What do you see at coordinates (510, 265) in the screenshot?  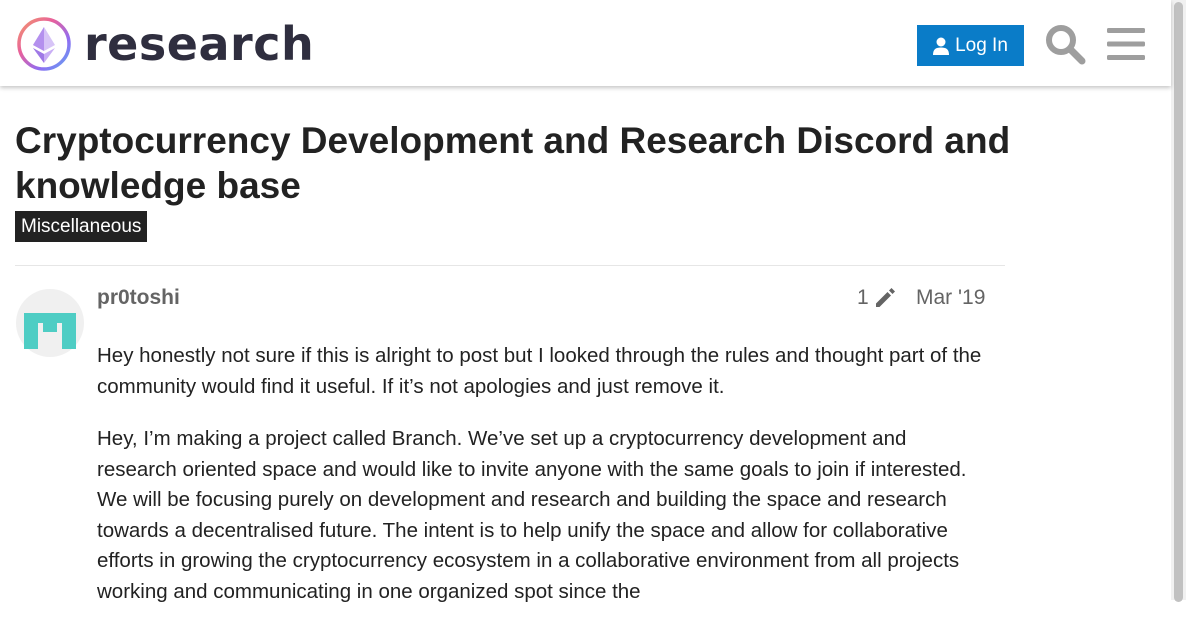 I see `divider` at bounding box center [510, 265].